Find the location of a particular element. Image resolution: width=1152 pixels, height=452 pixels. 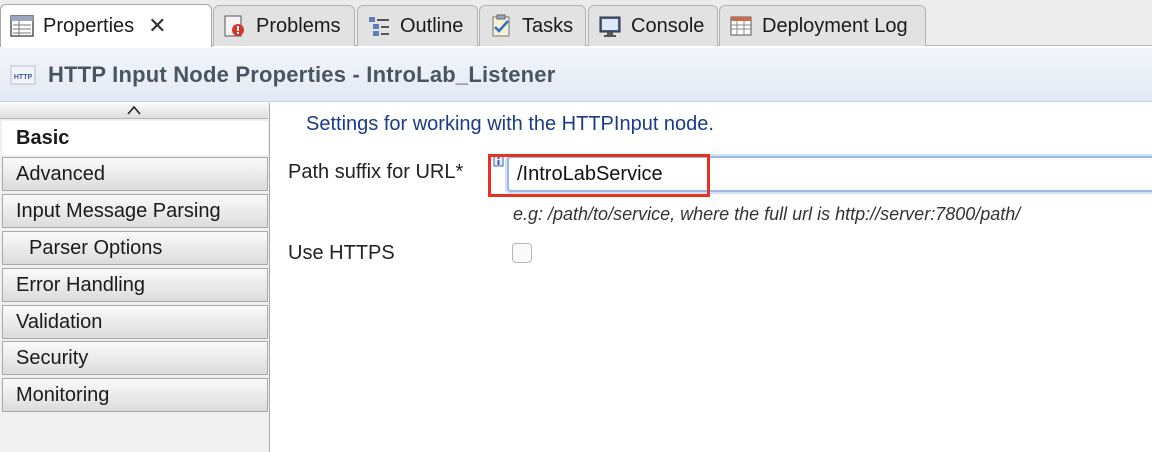

tab-problems: Problems is located at coordinates (284, 25).